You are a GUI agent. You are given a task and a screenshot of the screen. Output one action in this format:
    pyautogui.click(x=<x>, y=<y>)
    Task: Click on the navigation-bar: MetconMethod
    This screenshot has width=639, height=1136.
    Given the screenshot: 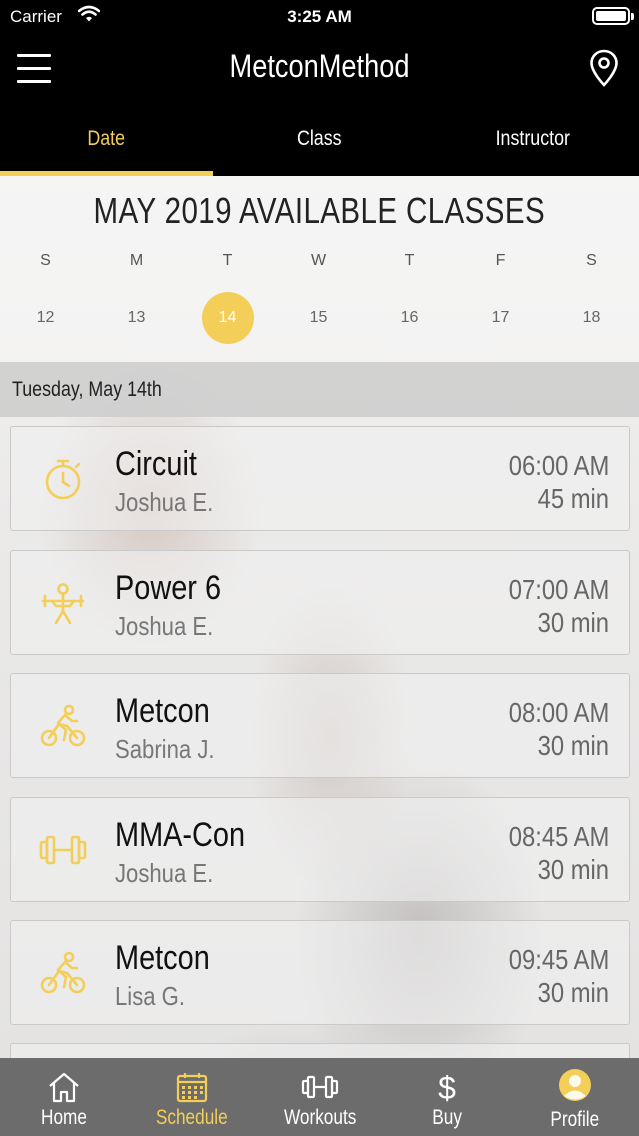 What is the action you would take?
    pyautogui.click(x=319, y=69)
    